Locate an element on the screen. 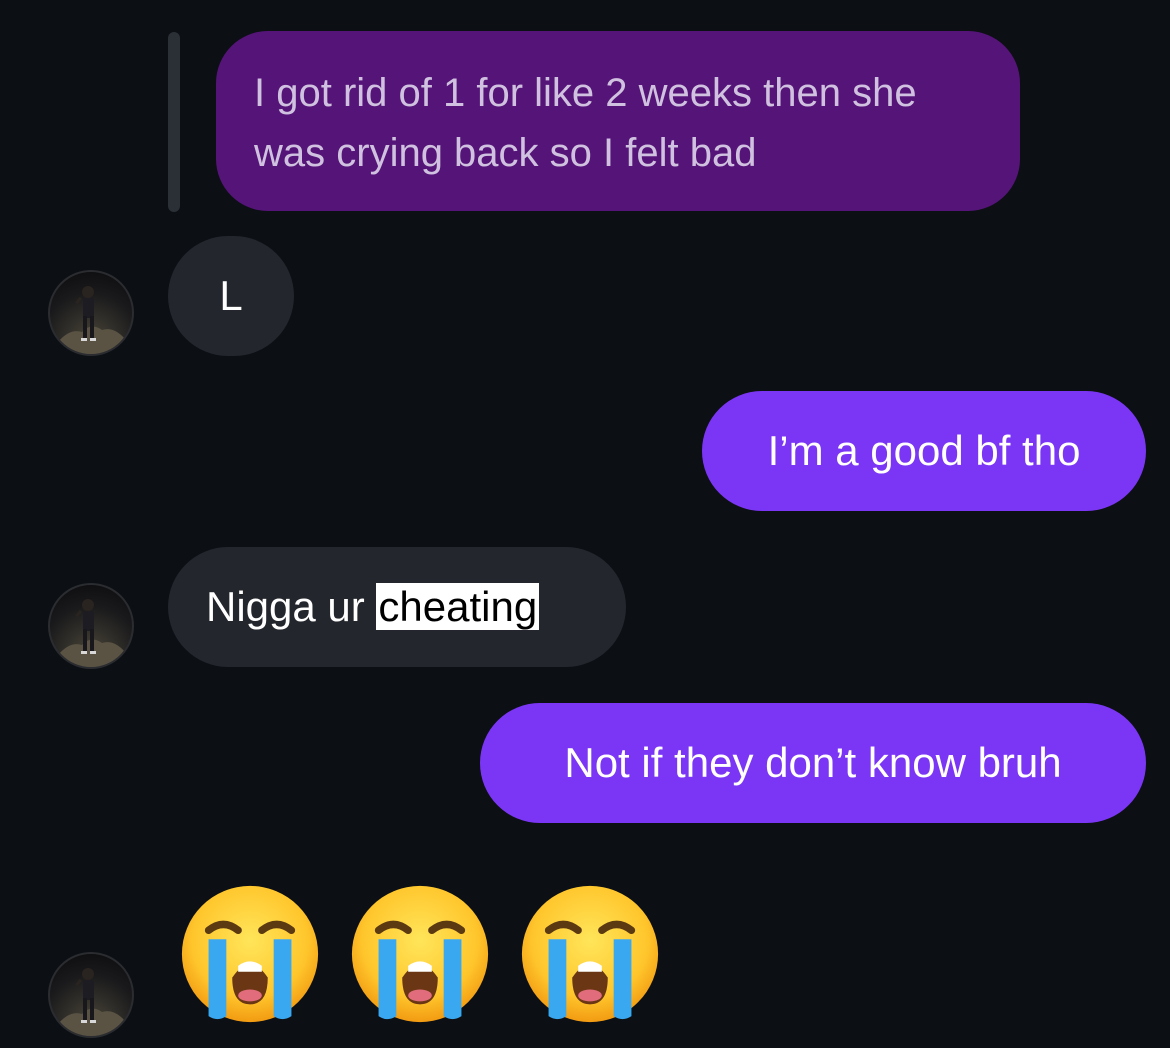 This screenshot has width=1170, height=1048. incoming-message-bubble: L is located at coordinates (231, 296).